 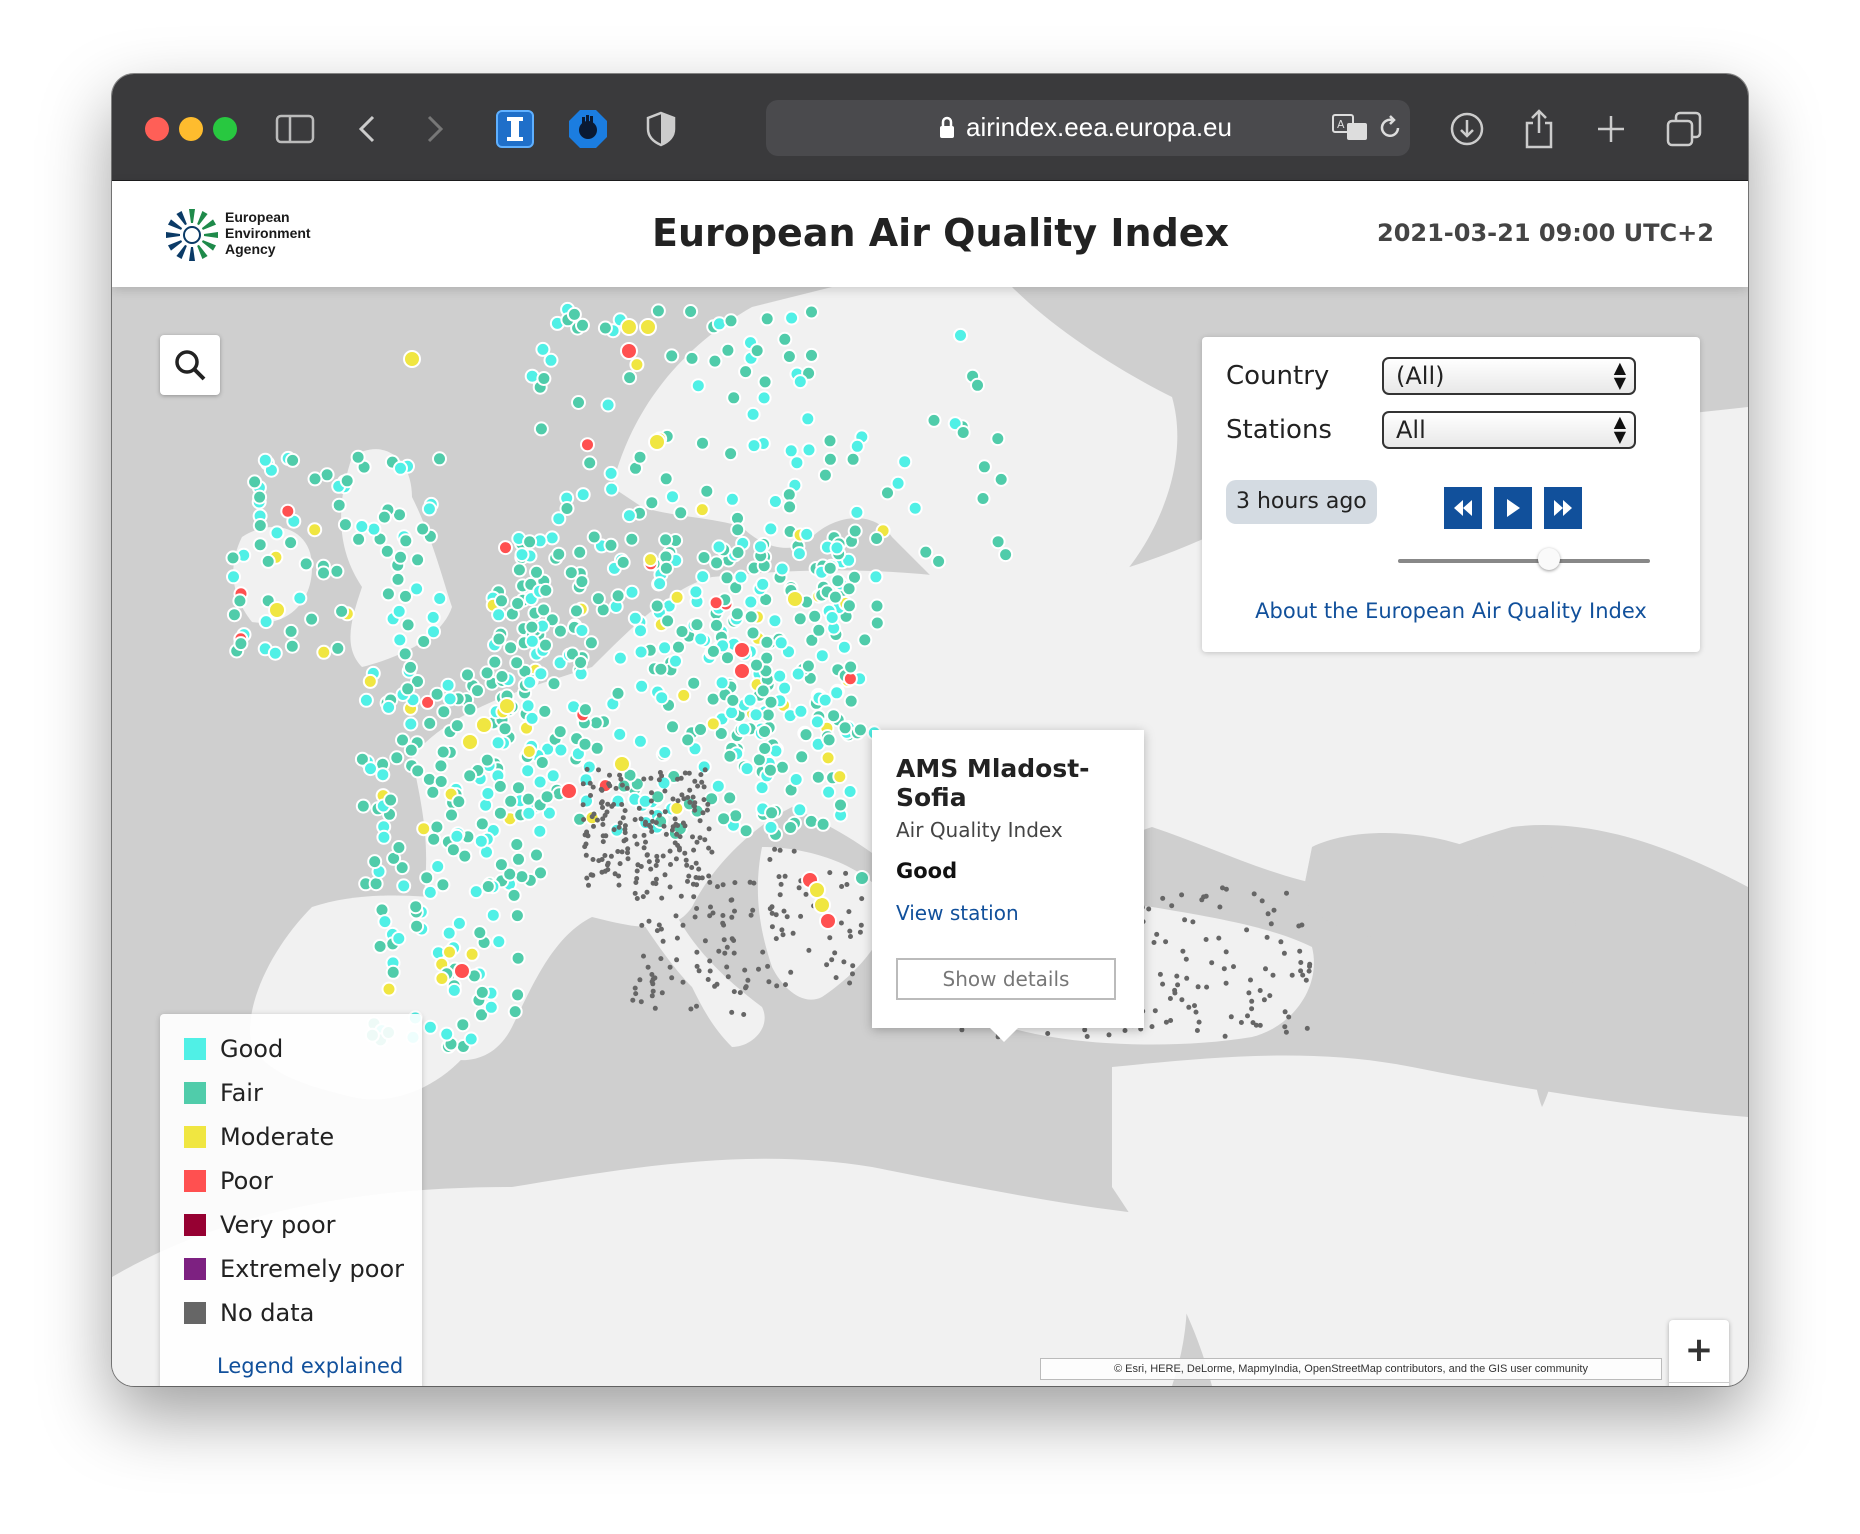 I want to click on plus-icon, so click(x=1611, y=129).